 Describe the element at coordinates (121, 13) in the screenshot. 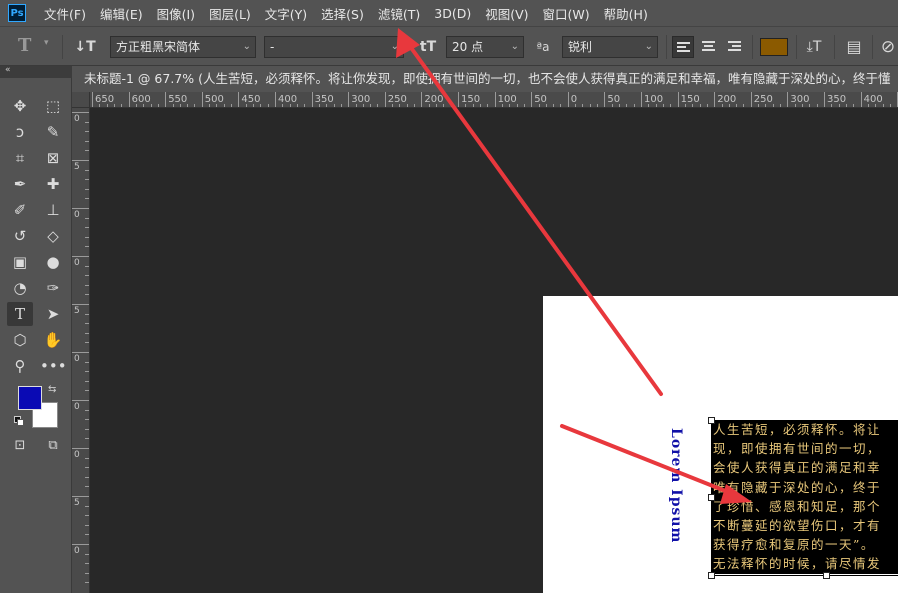

I see `menu-edit: 编辑(E)` at that location.